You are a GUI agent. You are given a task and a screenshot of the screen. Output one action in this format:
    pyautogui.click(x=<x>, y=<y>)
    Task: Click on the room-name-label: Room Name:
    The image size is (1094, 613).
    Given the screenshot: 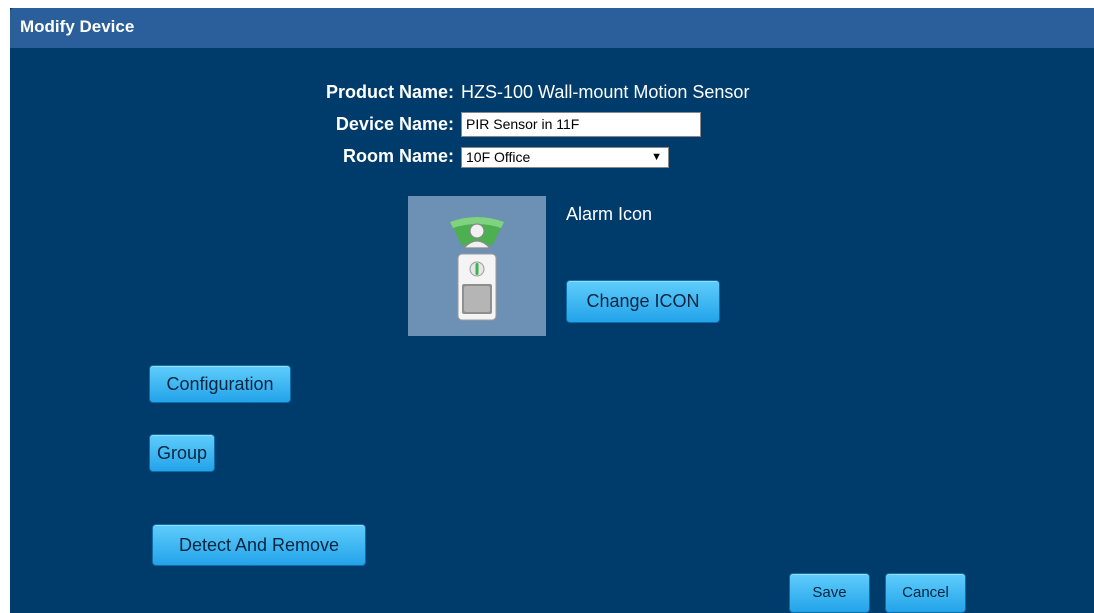 What is the action you would take?
    pyautogui.click(x=398, y=156)
    